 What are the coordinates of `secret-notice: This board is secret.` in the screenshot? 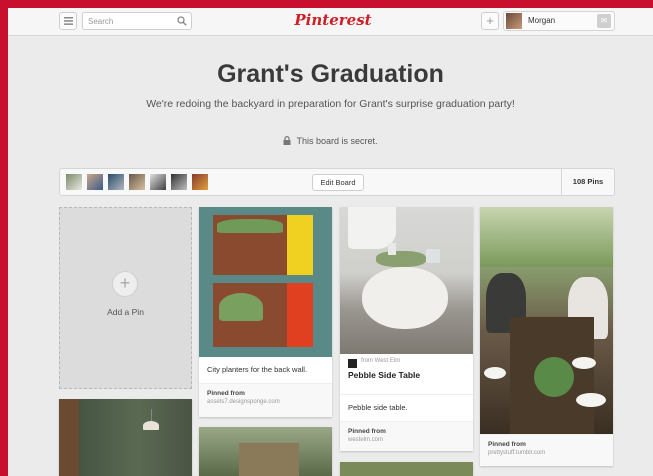 It's located at (330, 141).